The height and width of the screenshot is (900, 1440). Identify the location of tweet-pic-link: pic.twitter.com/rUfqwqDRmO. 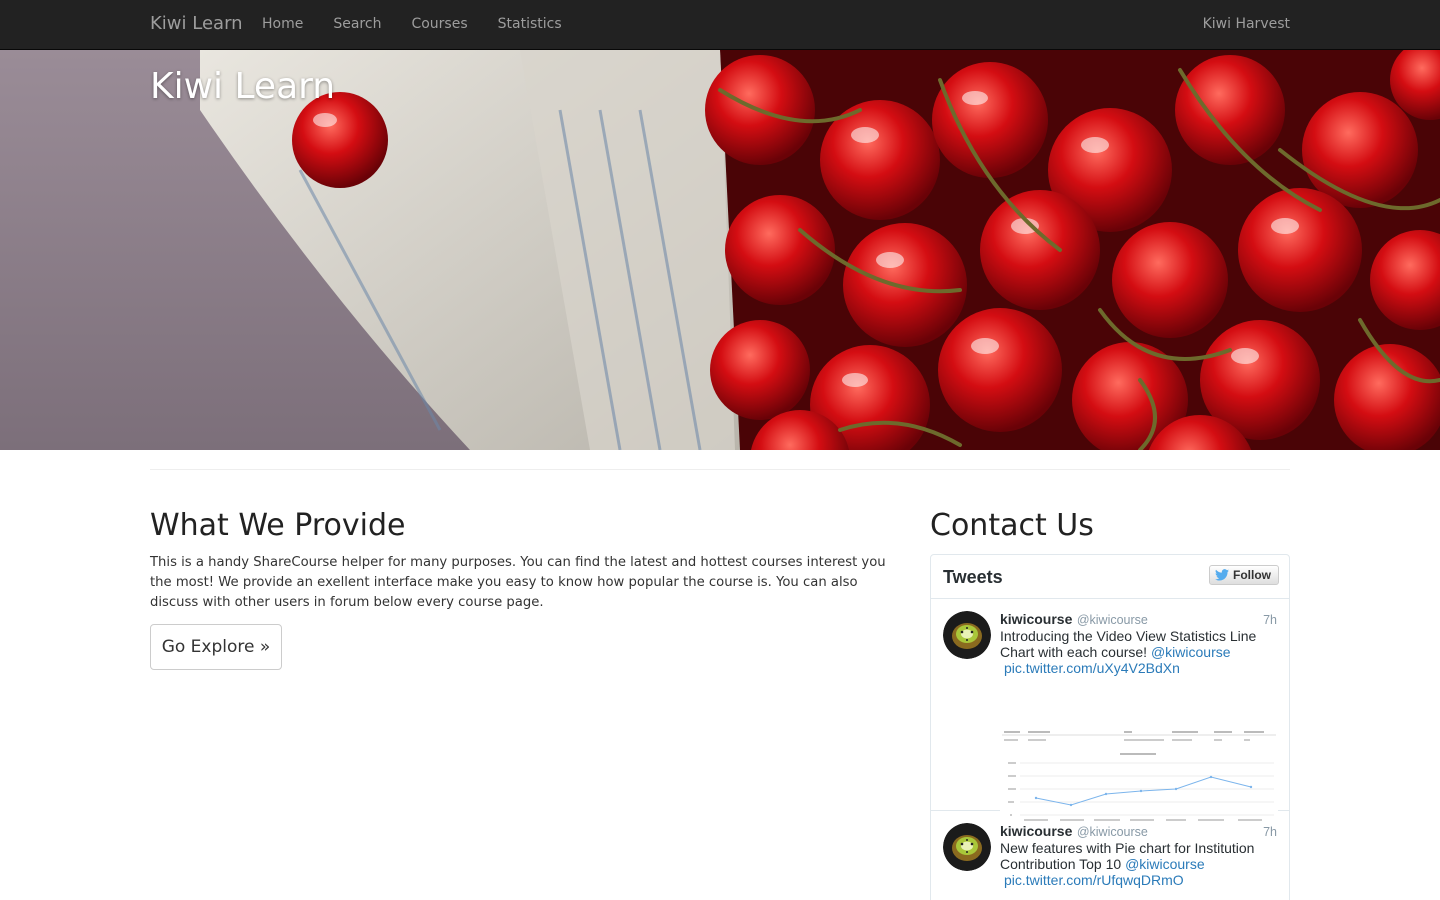
(1139, 880).